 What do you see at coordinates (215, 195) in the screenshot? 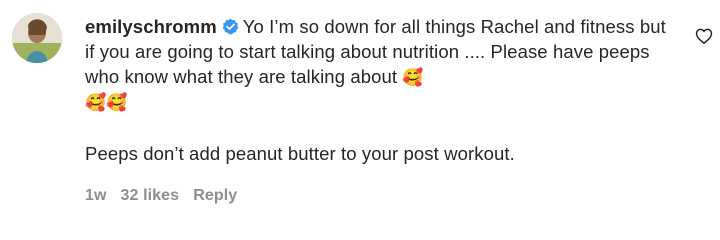
I see `reply-button: Reply` at bounding box center [215, 195].